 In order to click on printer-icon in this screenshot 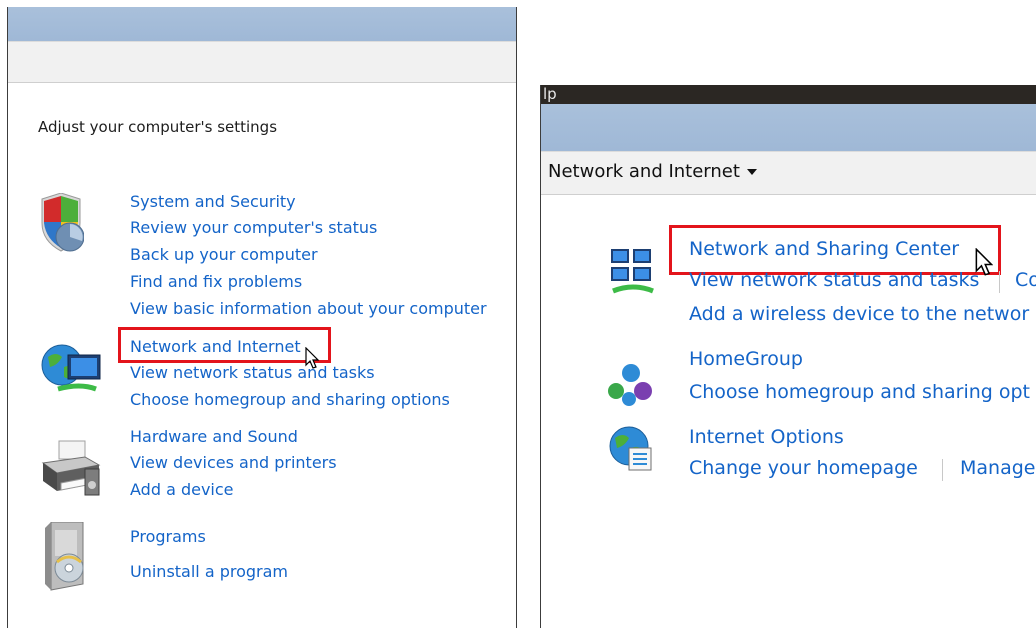, I will do `click(71, 468)`.